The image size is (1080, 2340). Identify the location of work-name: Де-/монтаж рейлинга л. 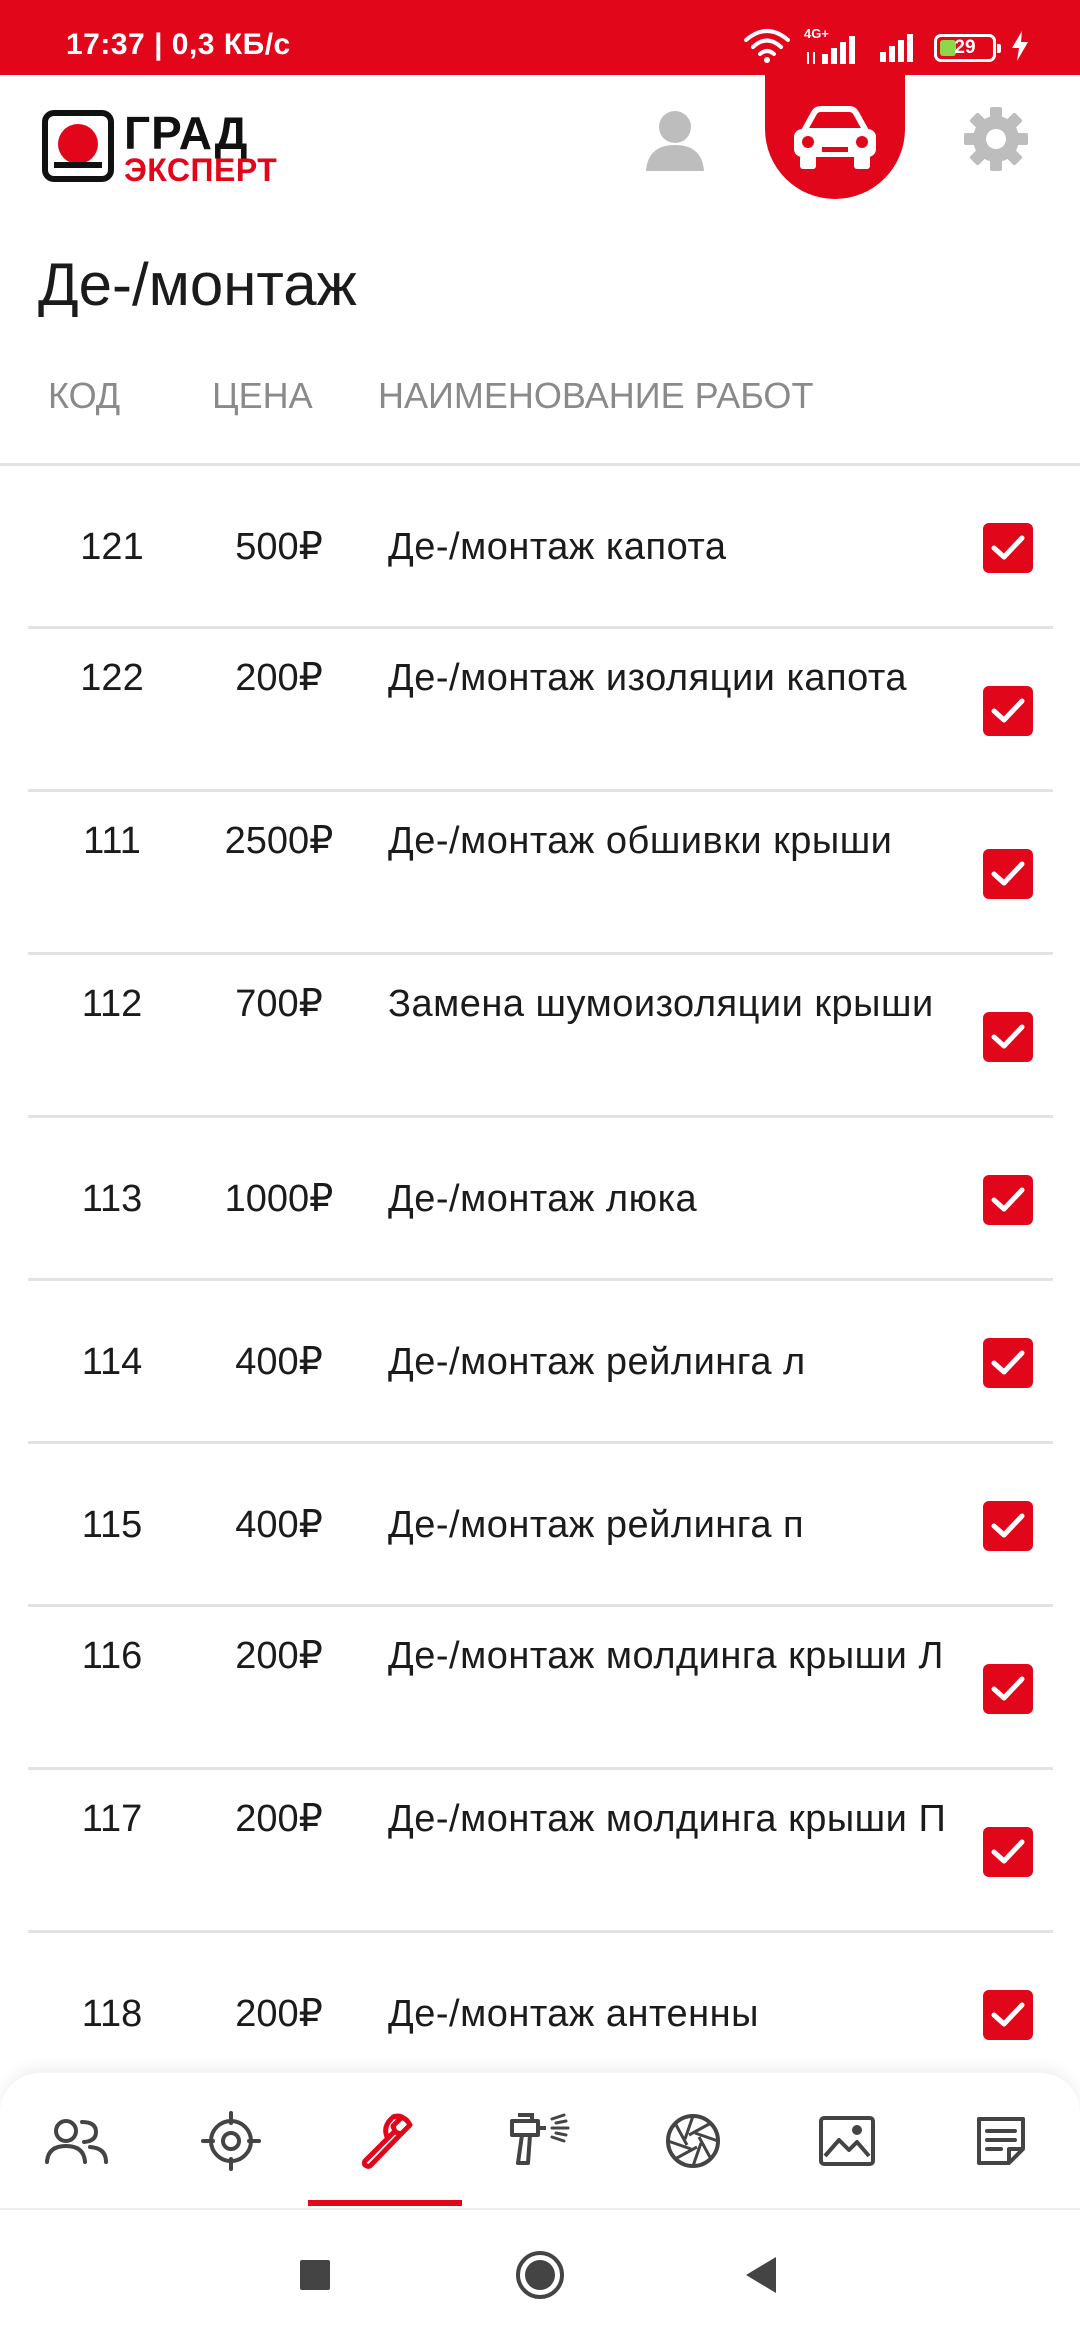
(597, 1362).